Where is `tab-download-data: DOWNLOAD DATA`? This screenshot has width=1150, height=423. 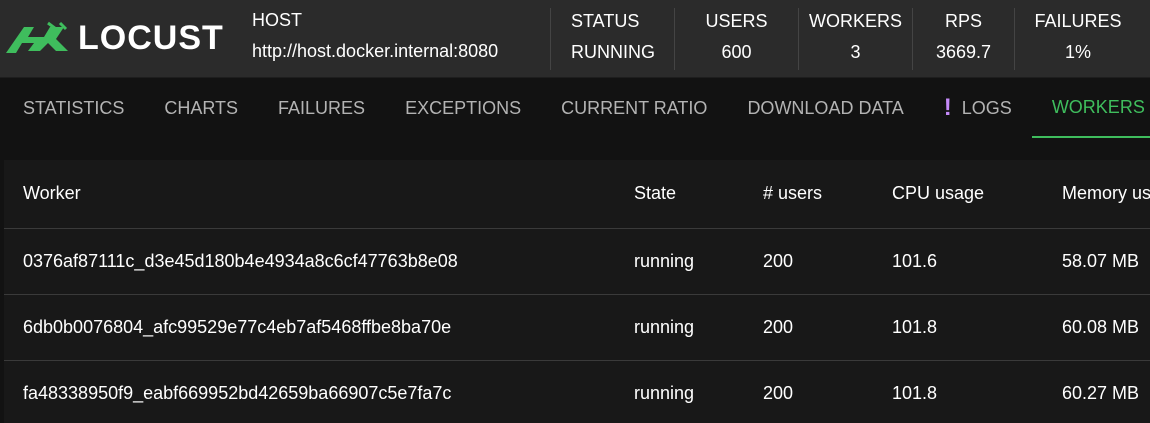
tab-download-data: DOWNLOAD DATA is located at coordinates (825, 108).